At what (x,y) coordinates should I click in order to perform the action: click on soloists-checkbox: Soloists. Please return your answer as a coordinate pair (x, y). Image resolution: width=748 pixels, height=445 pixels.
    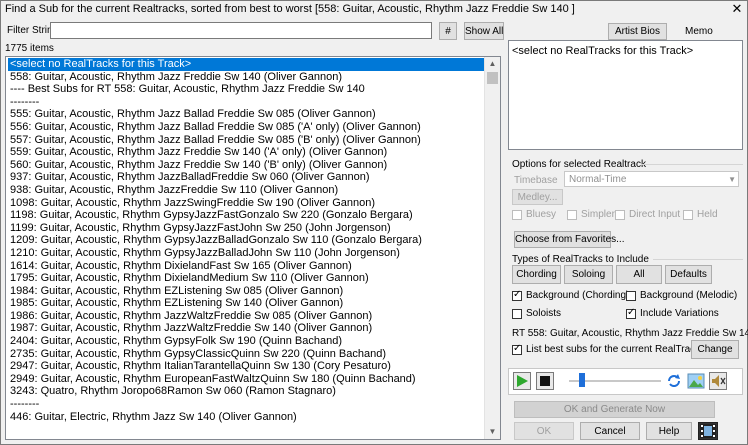
    Looking at the image, I should click on (536, 313).